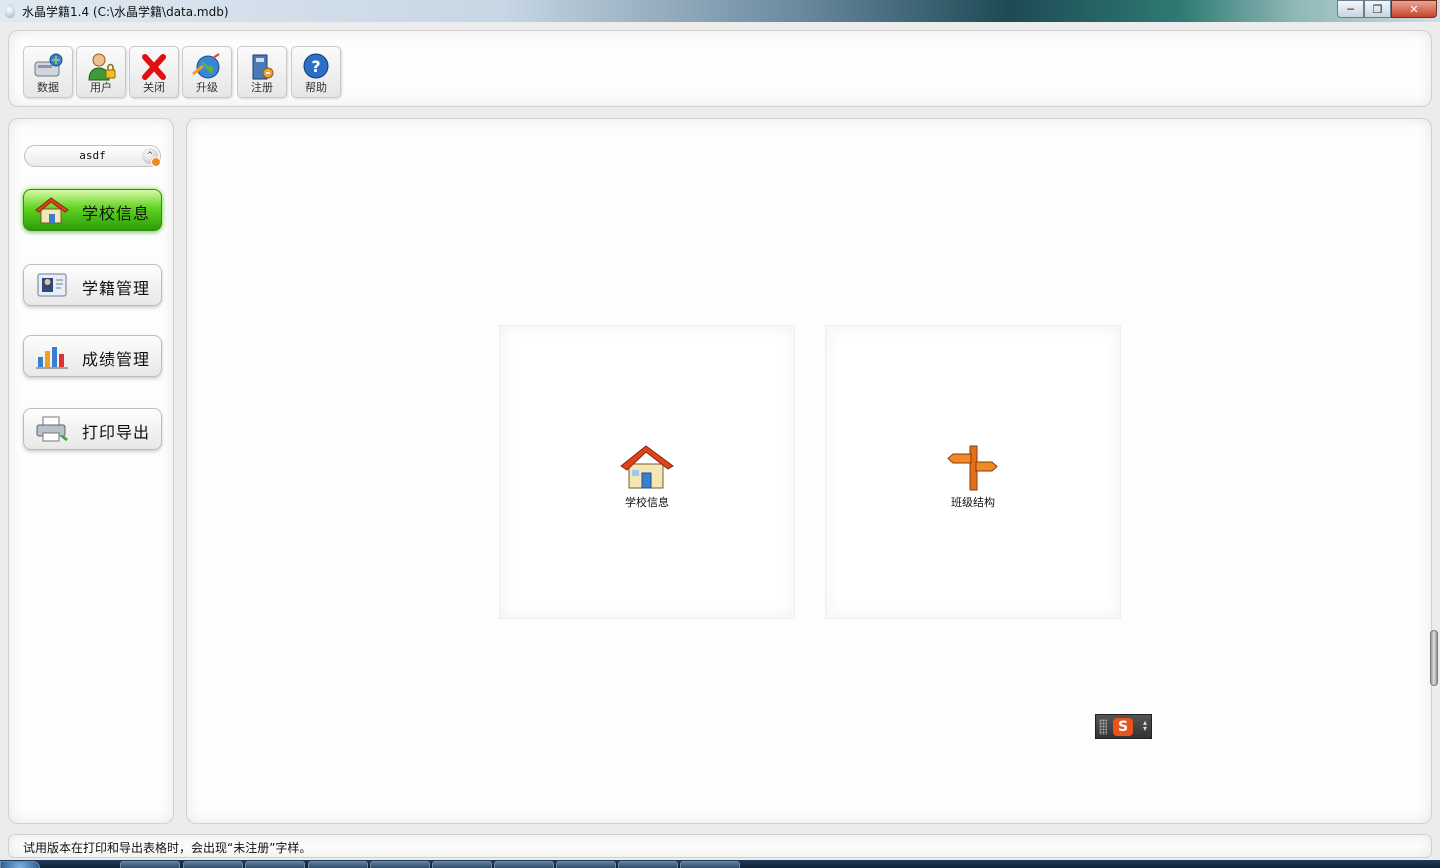 Image resolution: width=1440 pixels, height=868 pixels. I want to click on close-button: 关闭, so click(154, 72).